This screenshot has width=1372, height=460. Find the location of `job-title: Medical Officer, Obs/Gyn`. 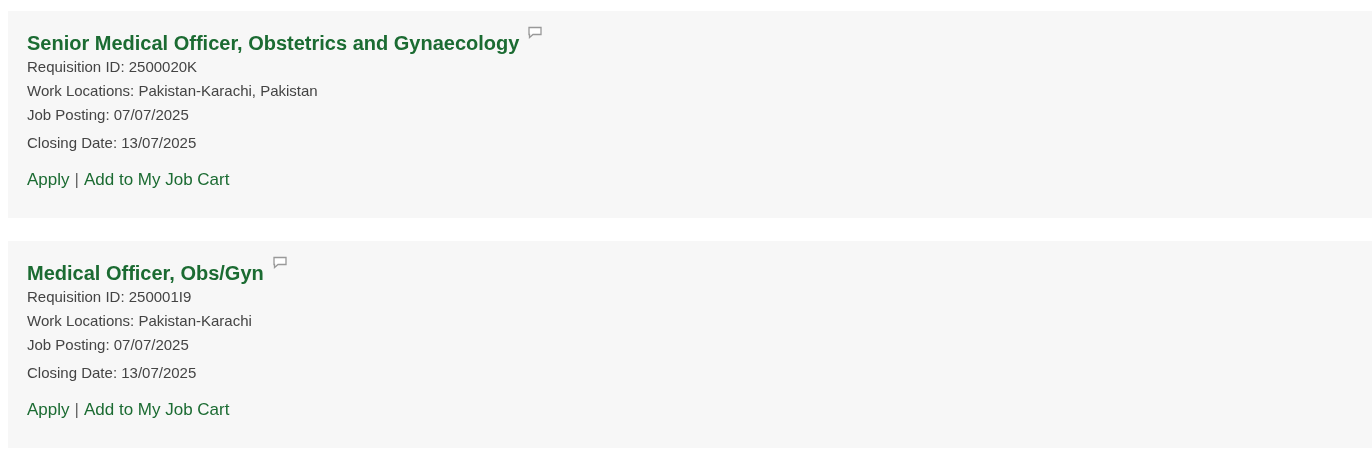

job-title: Medical Officer, Obs/Gyn is located at coordinates (145, 273).